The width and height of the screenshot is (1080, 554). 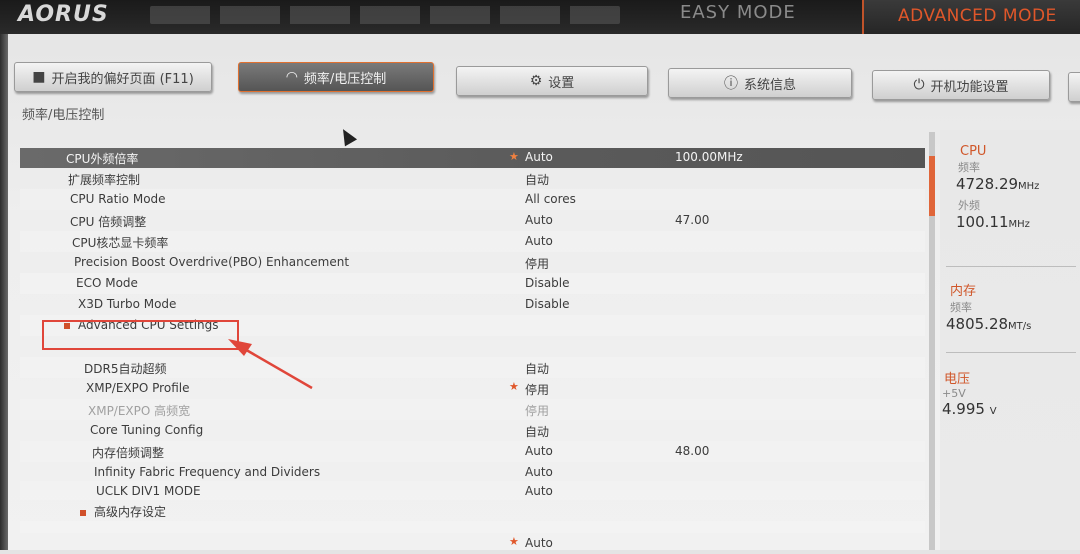 I want to click on cpu-freq-label: 频率, so click(x=969, y=167).